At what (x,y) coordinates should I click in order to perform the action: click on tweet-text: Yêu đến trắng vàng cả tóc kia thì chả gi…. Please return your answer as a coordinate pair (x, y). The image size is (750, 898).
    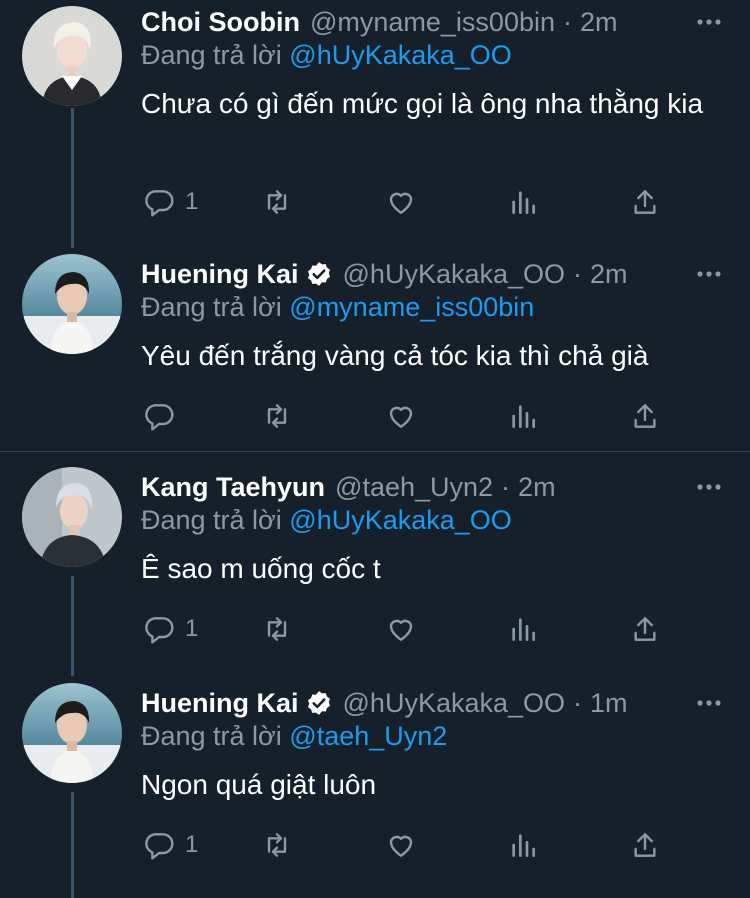
    Looking at the image, I should click on (395, 355).